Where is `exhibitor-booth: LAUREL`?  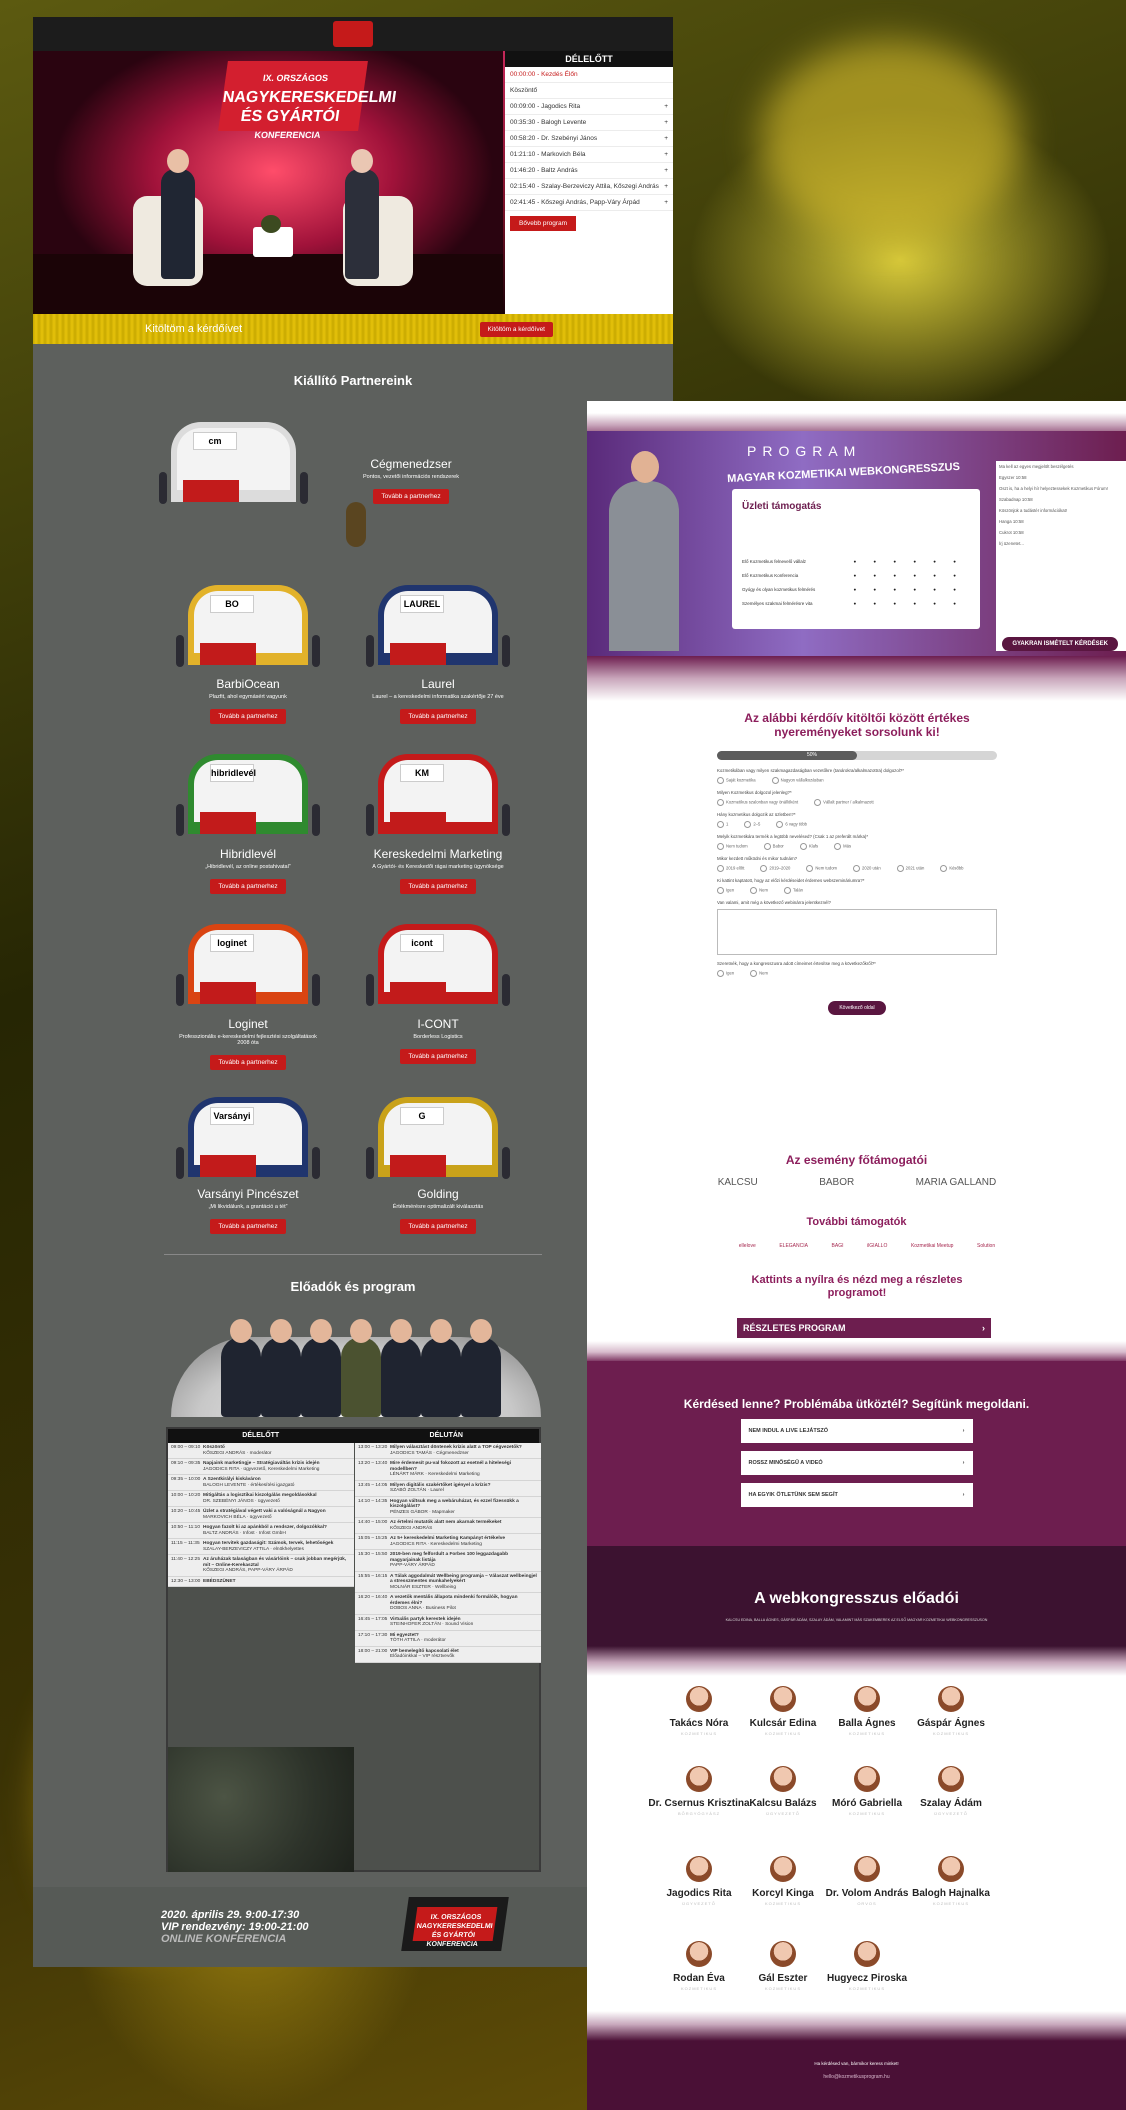
exhibitor-booth: LAUREL is located at coordinates (438, 625).